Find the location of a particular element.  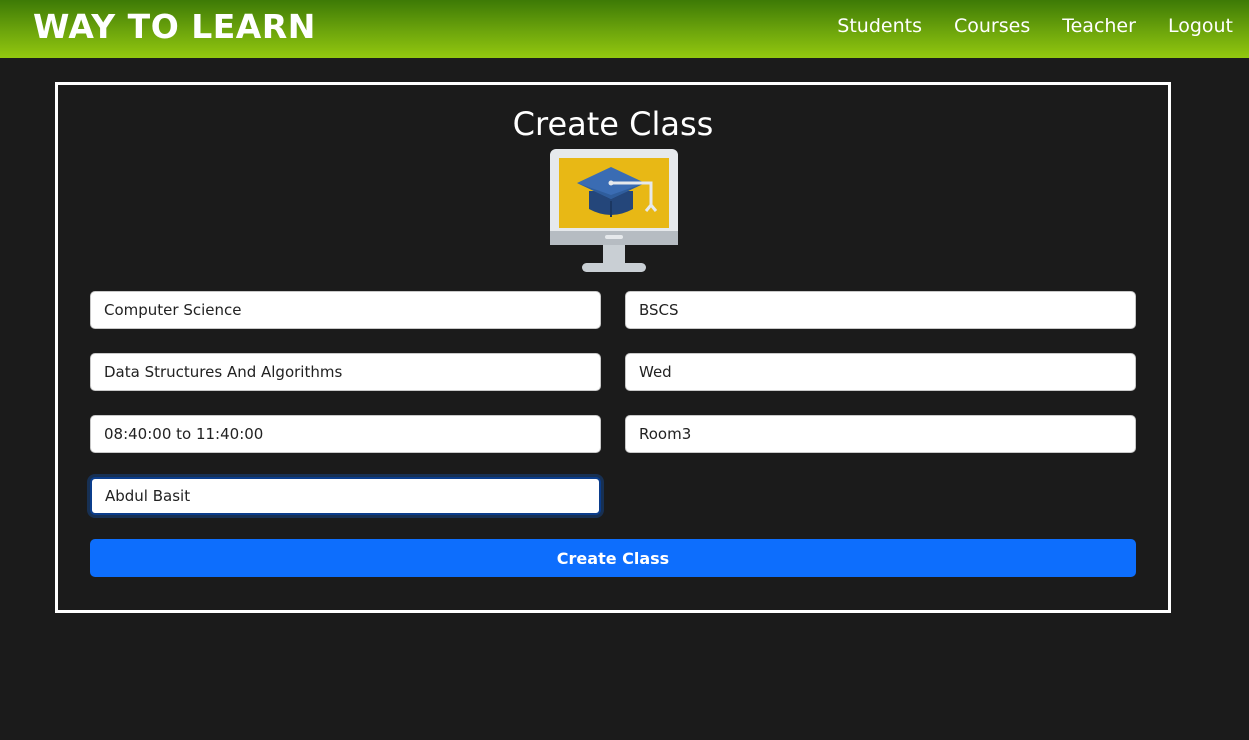

time-field is located at coordinates (345, 434).